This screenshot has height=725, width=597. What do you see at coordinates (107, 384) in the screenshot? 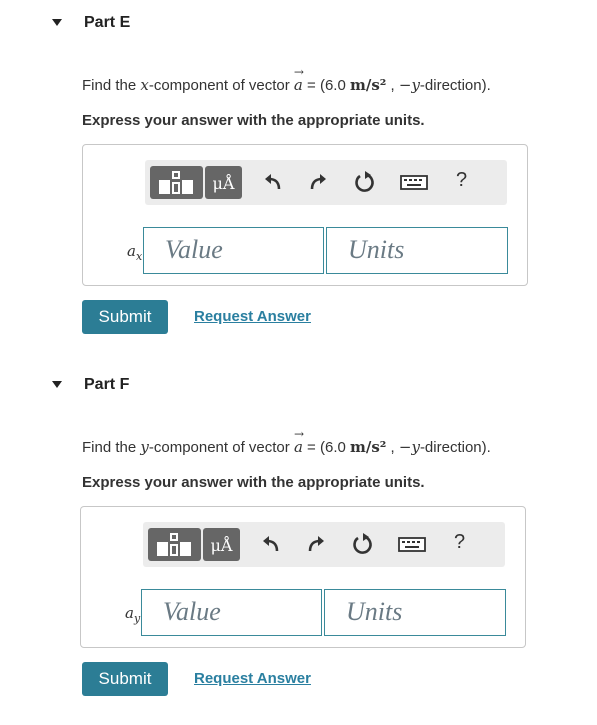
I see `part-title: Part F` at bounding box center [107, 384].